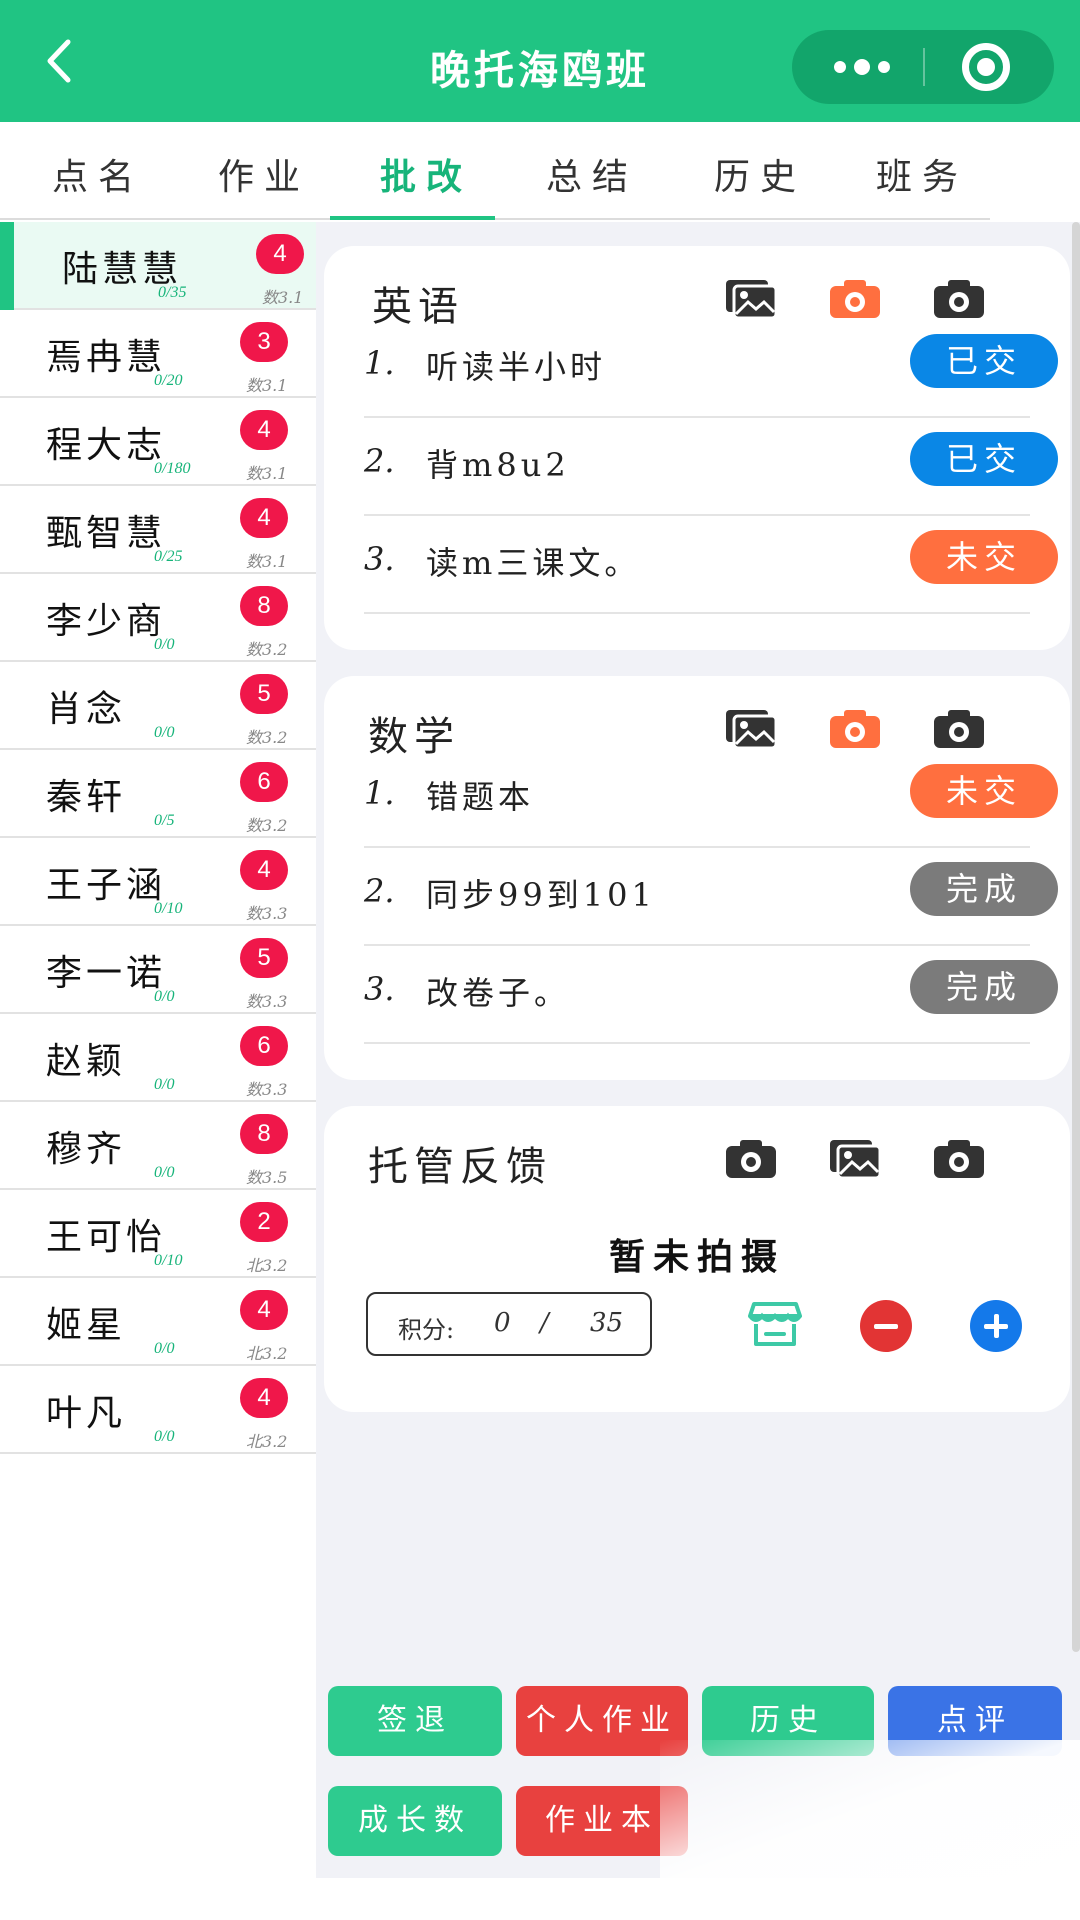  I want to click on student-row: 王可怡 2 0/10 北3.2, so click(158, 1234).